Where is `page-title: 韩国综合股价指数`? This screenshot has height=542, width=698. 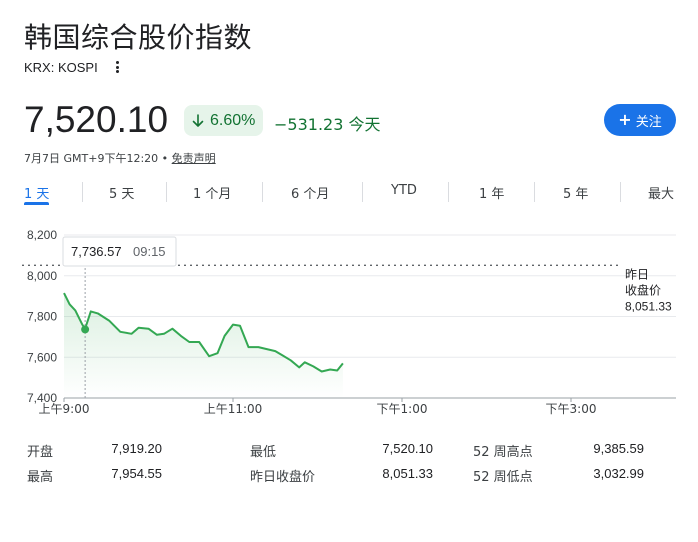
page-title: 韩国综合股价指数 is located at coordinates (138, 37).